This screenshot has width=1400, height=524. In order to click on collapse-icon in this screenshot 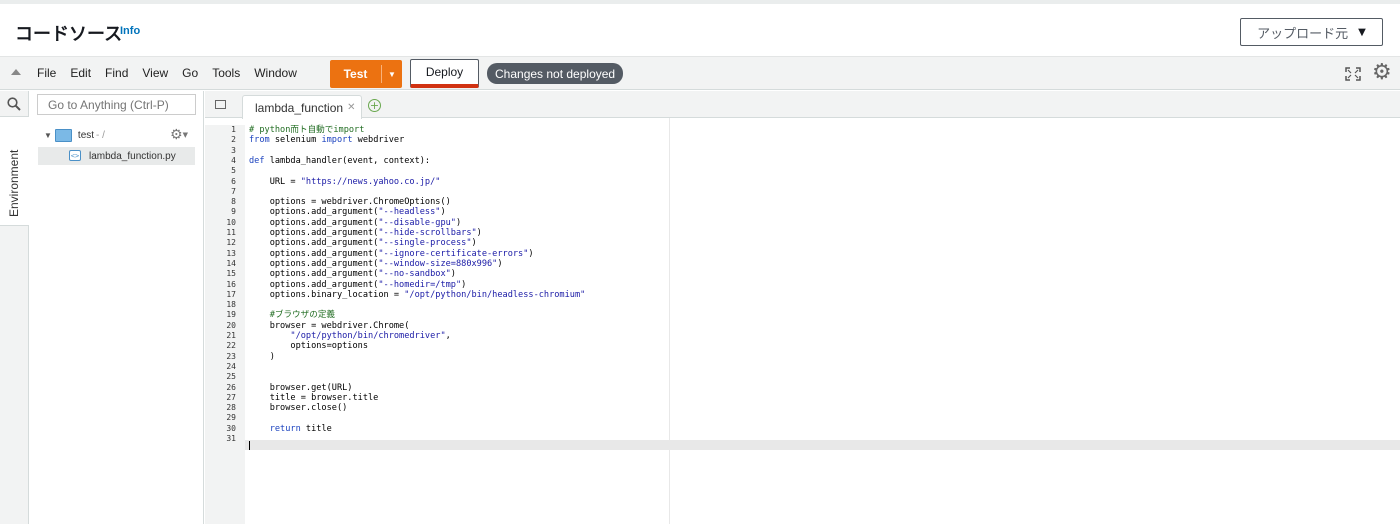, I will do `click(16, 72)`.